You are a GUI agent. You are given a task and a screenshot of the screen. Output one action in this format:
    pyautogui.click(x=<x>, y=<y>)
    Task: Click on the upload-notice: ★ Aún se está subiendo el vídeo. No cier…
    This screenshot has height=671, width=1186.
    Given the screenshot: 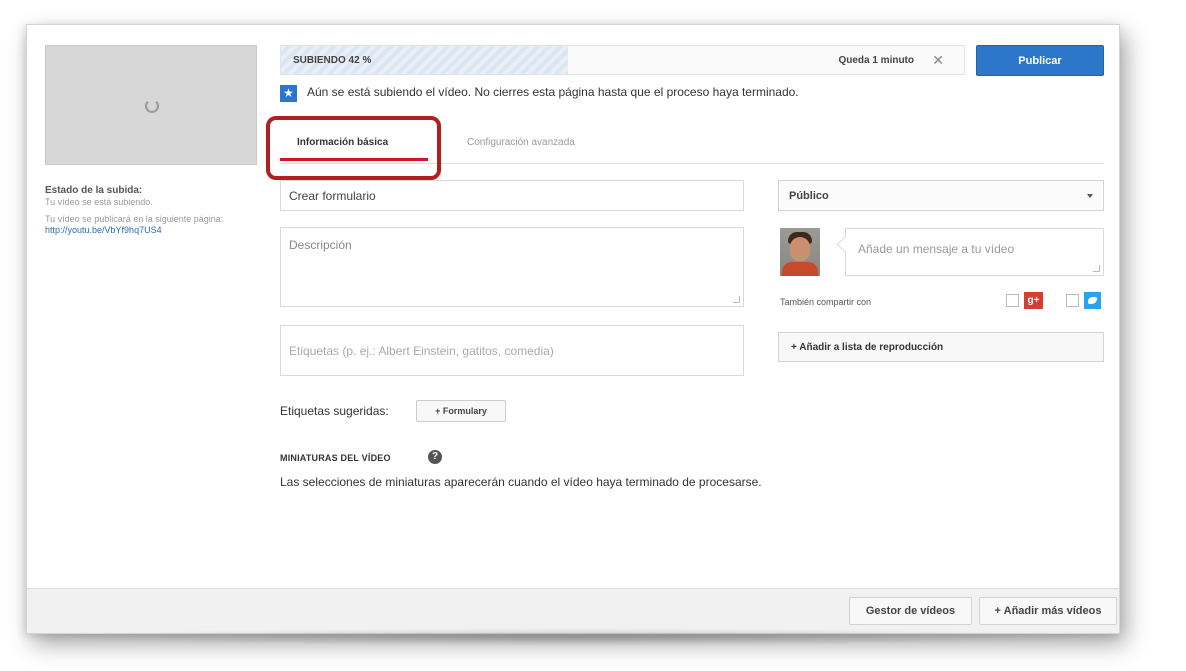 What is the action you would take?
    pyautogui.click(x=580, y=99)
    